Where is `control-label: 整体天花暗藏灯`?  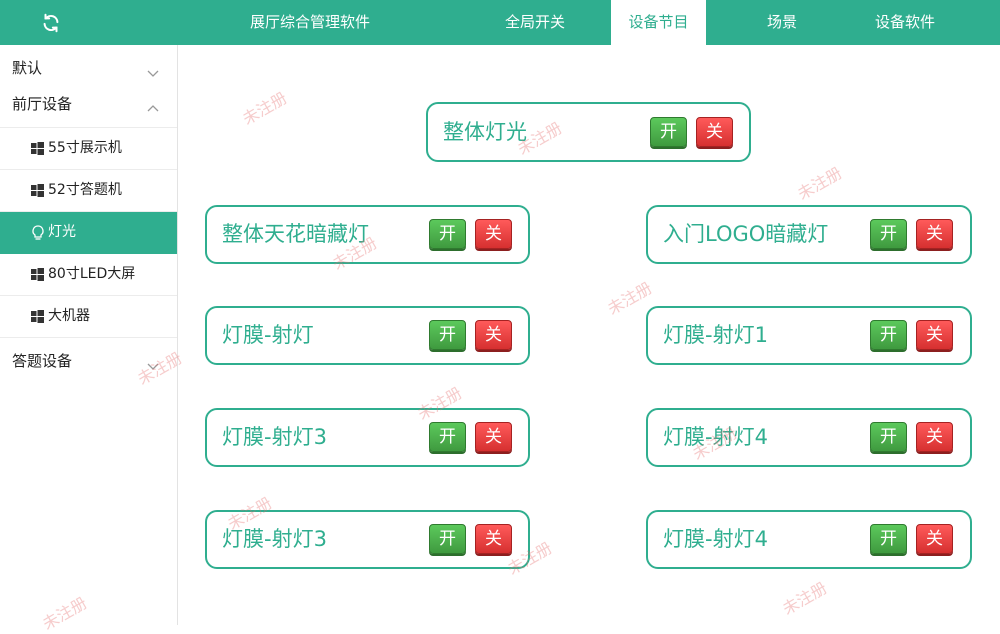
control-label: 整体天花暗藏灯 is located at coordinates (295, 234).